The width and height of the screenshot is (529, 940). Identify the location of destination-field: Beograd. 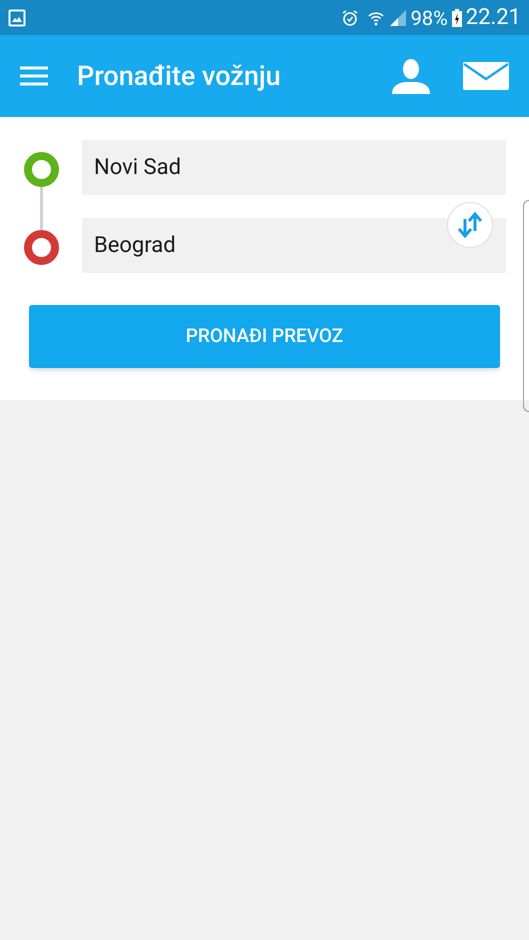
(294, 245).